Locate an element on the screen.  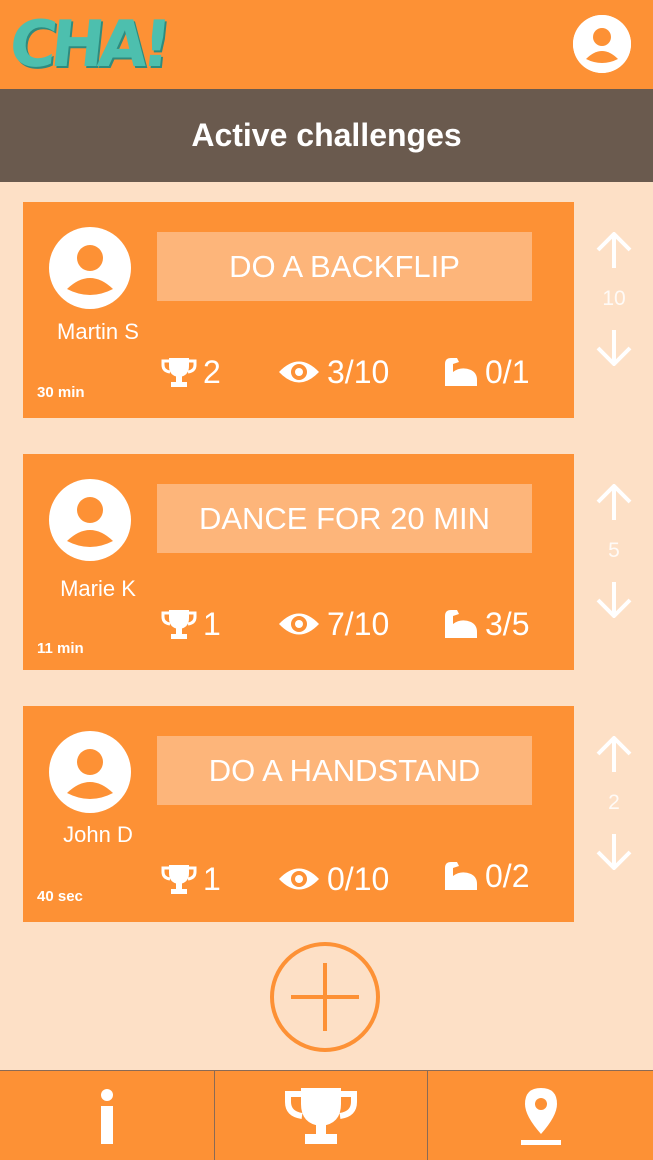
attempts-stat: 0/2 is located at coordinates (485, 876).